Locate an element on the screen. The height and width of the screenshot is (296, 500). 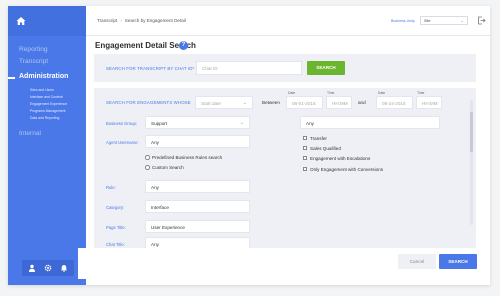
chat-id-search-button: SEARCH is located at coordinates (326, 68).